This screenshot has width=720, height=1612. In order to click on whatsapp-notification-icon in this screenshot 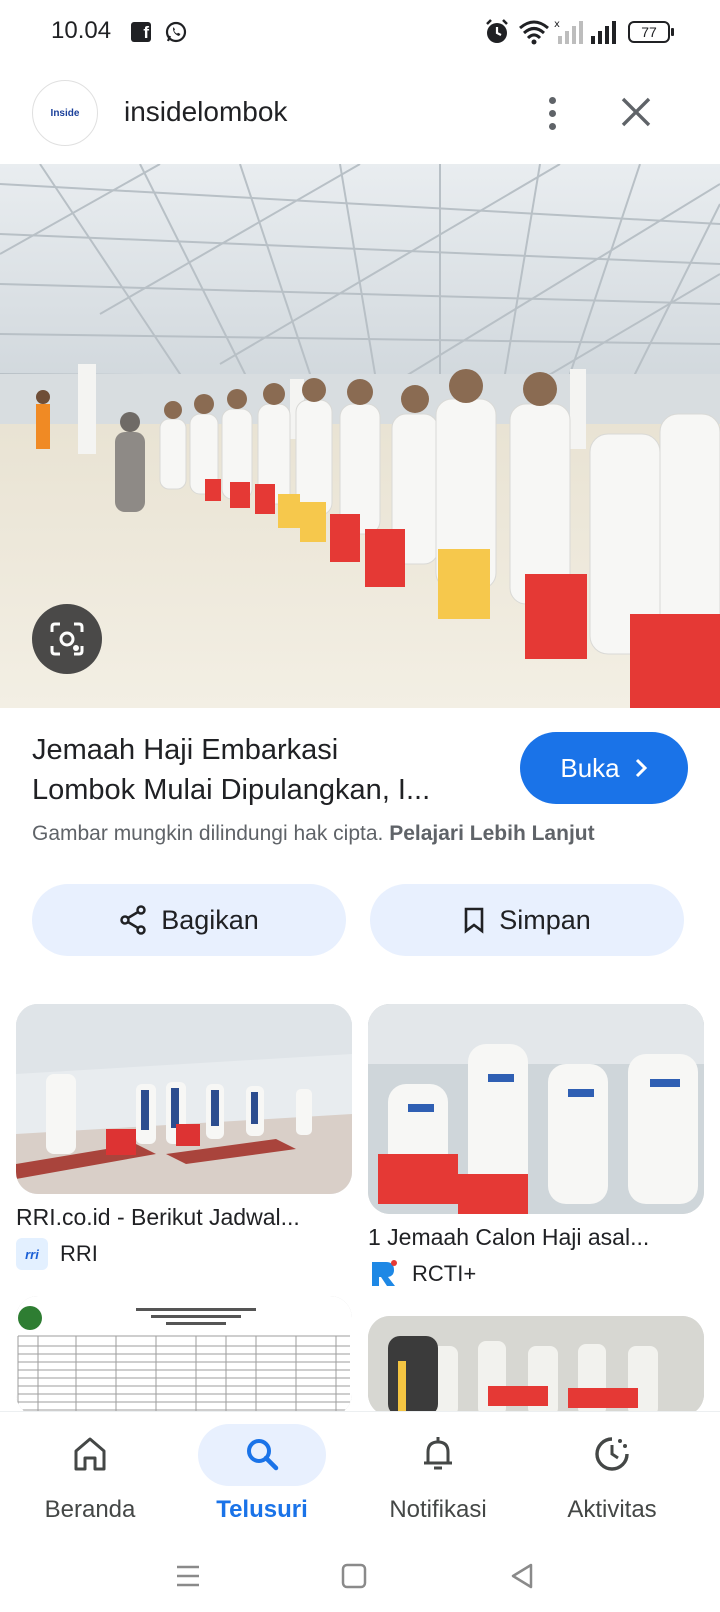, I will do `click(176, 32)`.